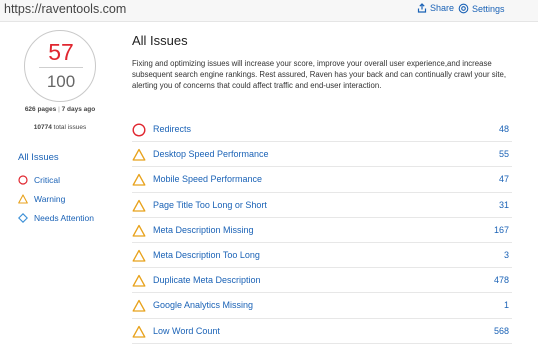 The height and width of the screenshot is (350, 538). I want to click on crawl-meta: 626 pages | 7 days ago, so click(60, 109).